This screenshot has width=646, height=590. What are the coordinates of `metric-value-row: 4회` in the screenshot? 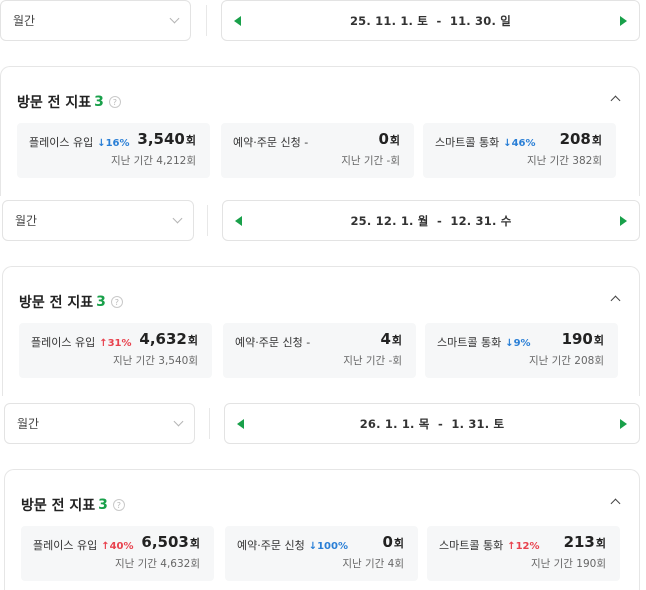 It's located at (391, 339).